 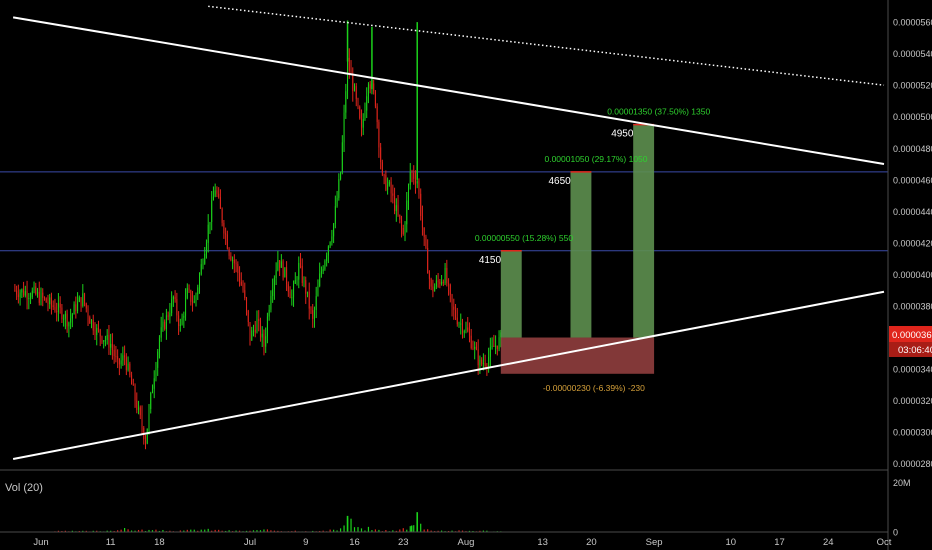 I want to click on target-box, so click(x=581, y=254).